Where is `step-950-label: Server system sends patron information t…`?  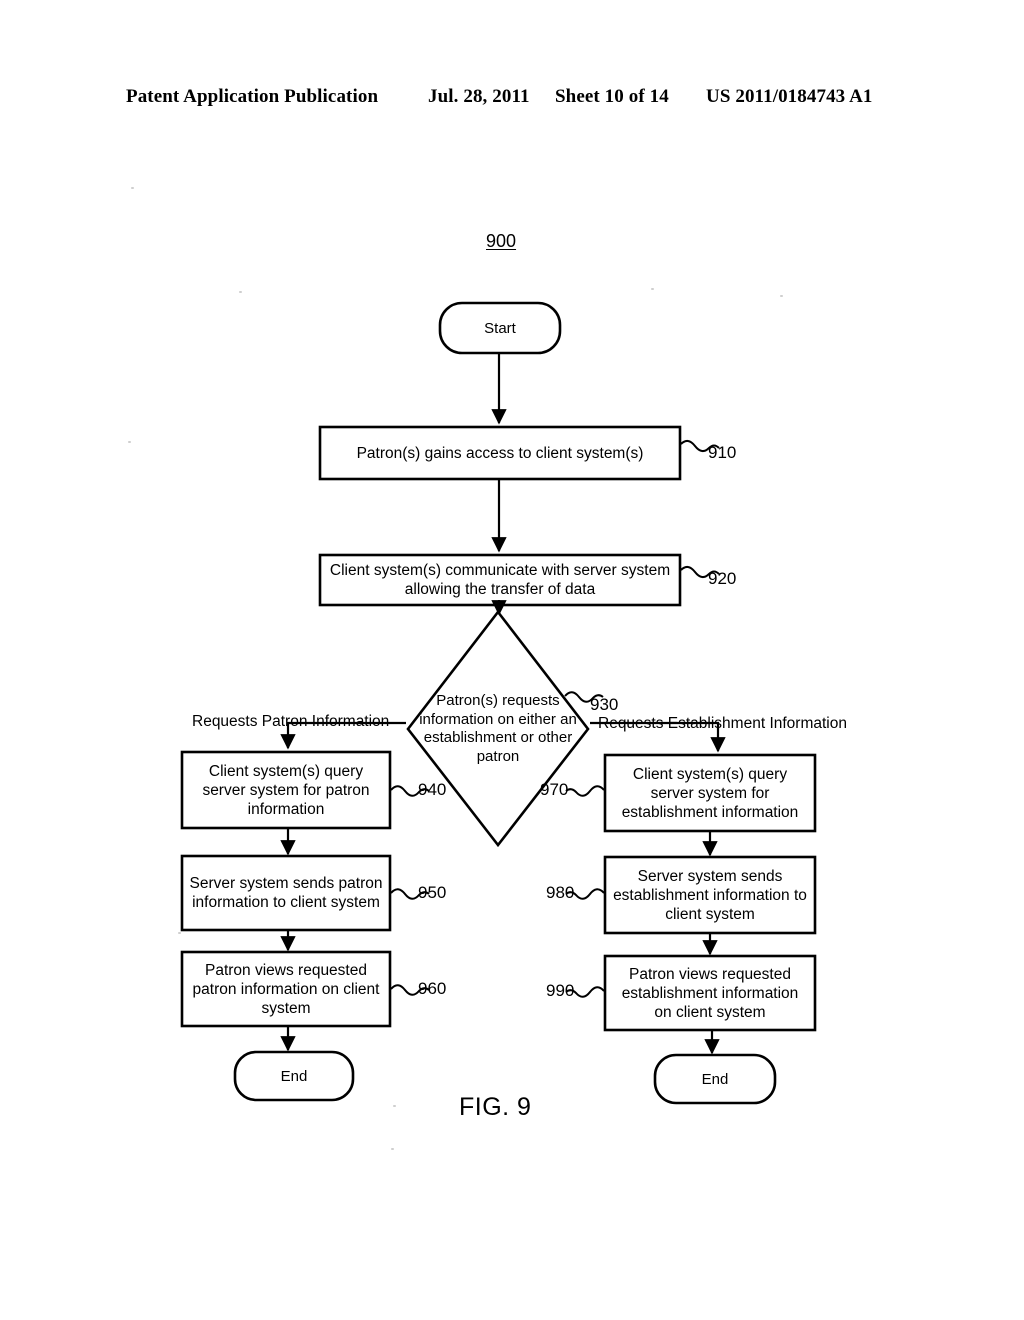
step-950-label: Server system sends patron information t… is located at coordinates (286, 893).